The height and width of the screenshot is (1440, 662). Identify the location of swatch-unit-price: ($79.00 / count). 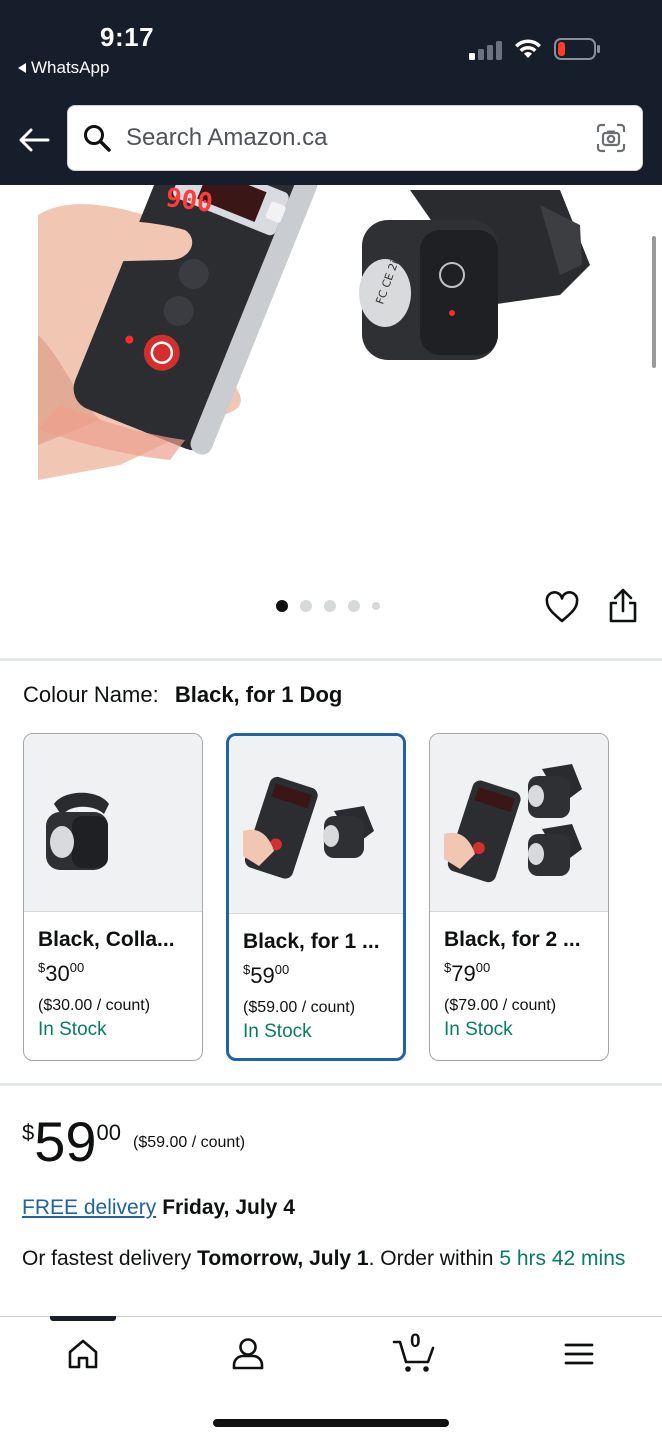
(500, 1005).